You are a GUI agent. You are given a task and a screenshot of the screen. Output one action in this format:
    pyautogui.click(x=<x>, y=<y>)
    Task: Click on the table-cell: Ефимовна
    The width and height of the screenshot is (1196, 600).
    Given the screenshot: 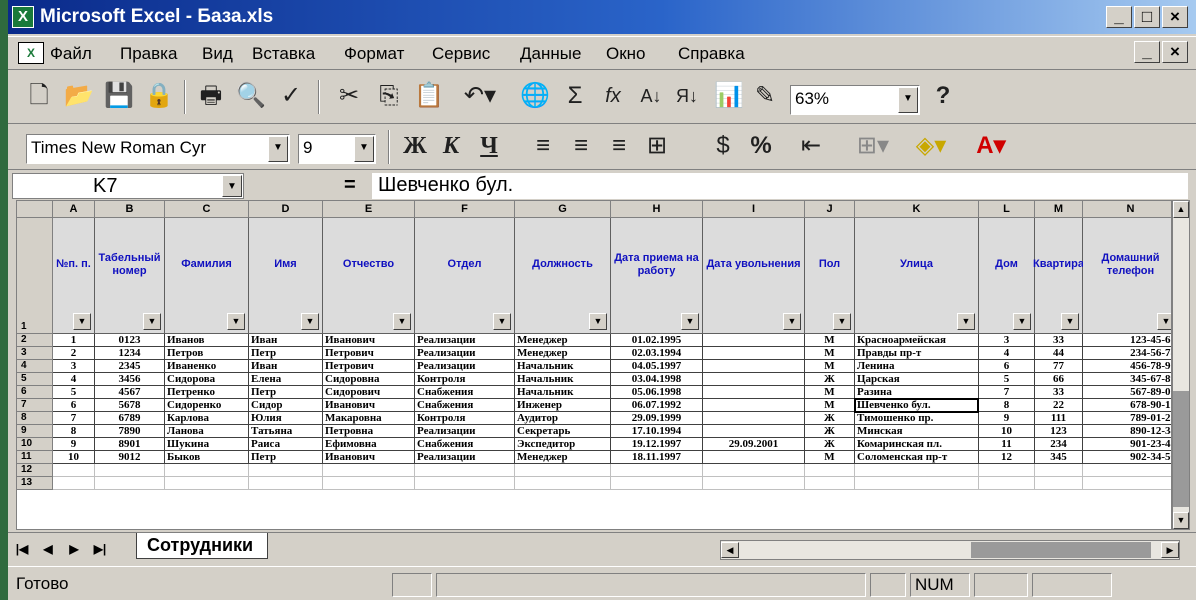 What is the action you would take?
    pyautogui.click(x=369, y=444)
    